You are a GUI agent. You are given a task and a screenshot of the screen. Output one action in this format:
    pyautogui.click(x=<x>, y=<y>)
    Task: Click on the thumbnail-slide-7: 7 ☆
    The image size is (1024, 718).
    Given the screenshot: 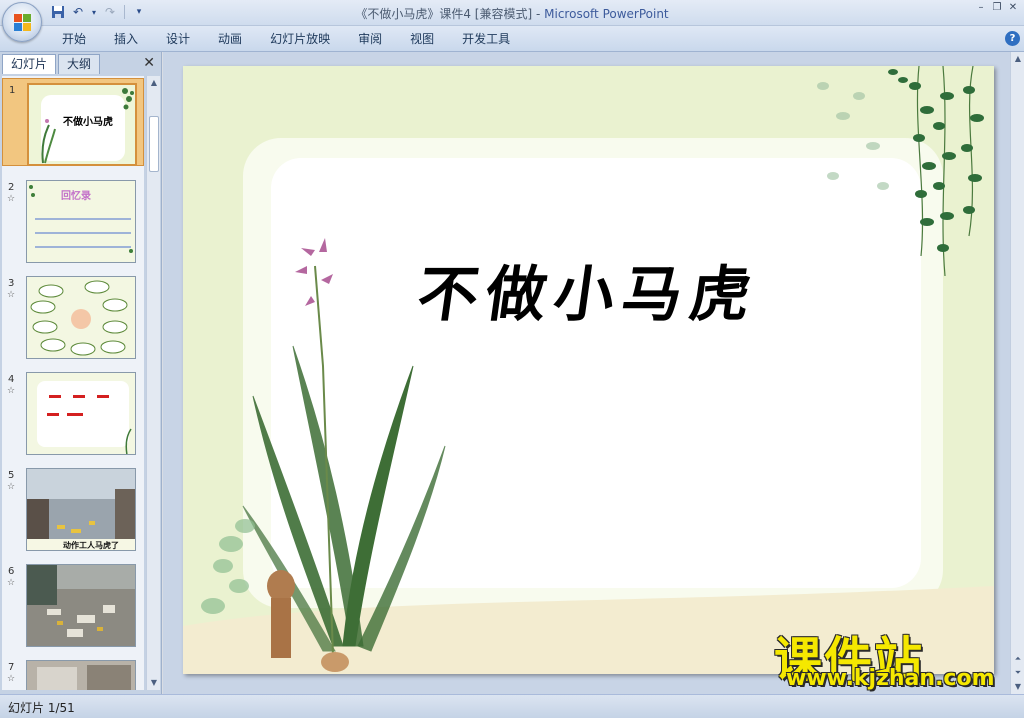 What is the action you would take?
    pyautogui.click(x=73, y=673)
    